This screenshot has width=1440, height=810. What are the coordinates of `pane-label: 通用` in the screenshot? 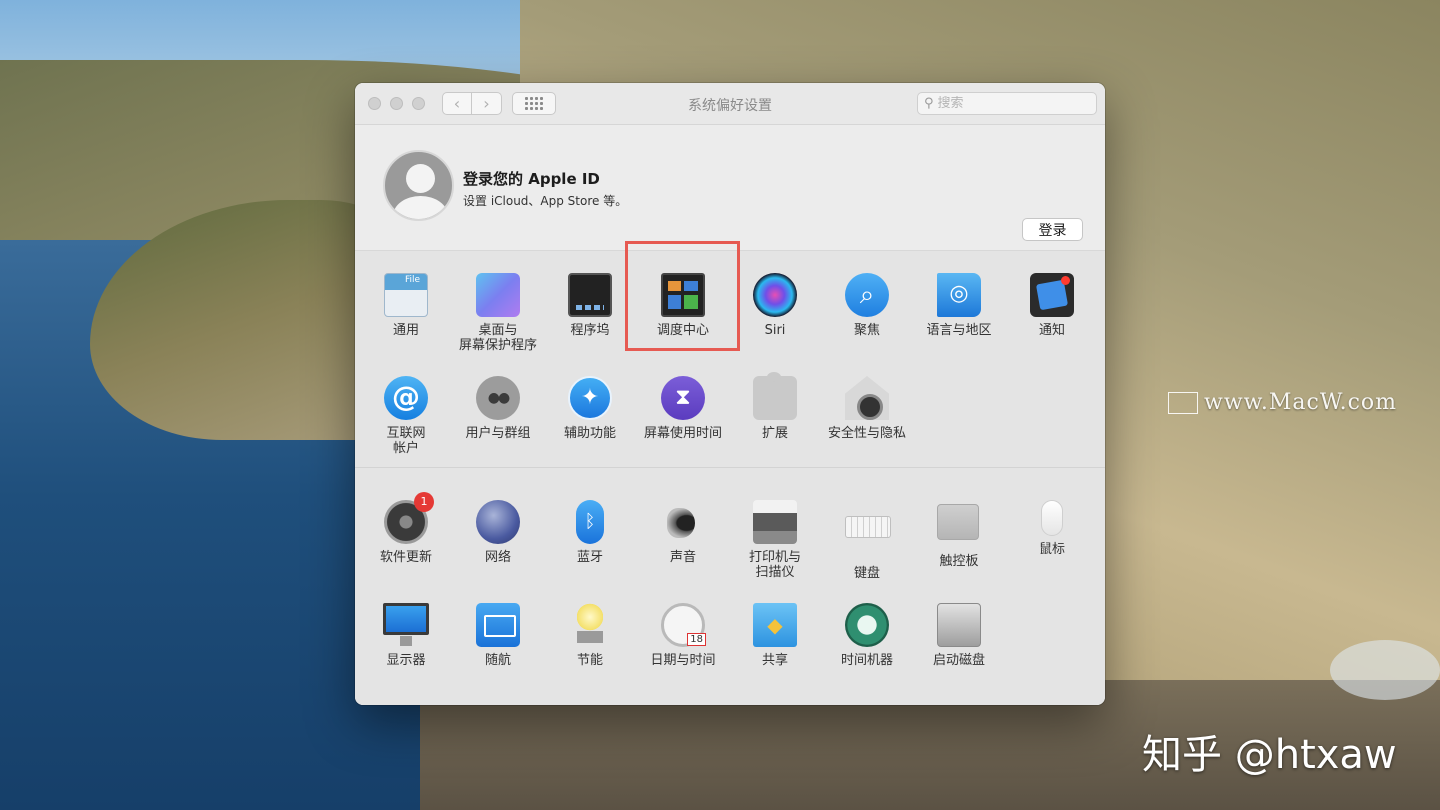 It's located at (405, 330).